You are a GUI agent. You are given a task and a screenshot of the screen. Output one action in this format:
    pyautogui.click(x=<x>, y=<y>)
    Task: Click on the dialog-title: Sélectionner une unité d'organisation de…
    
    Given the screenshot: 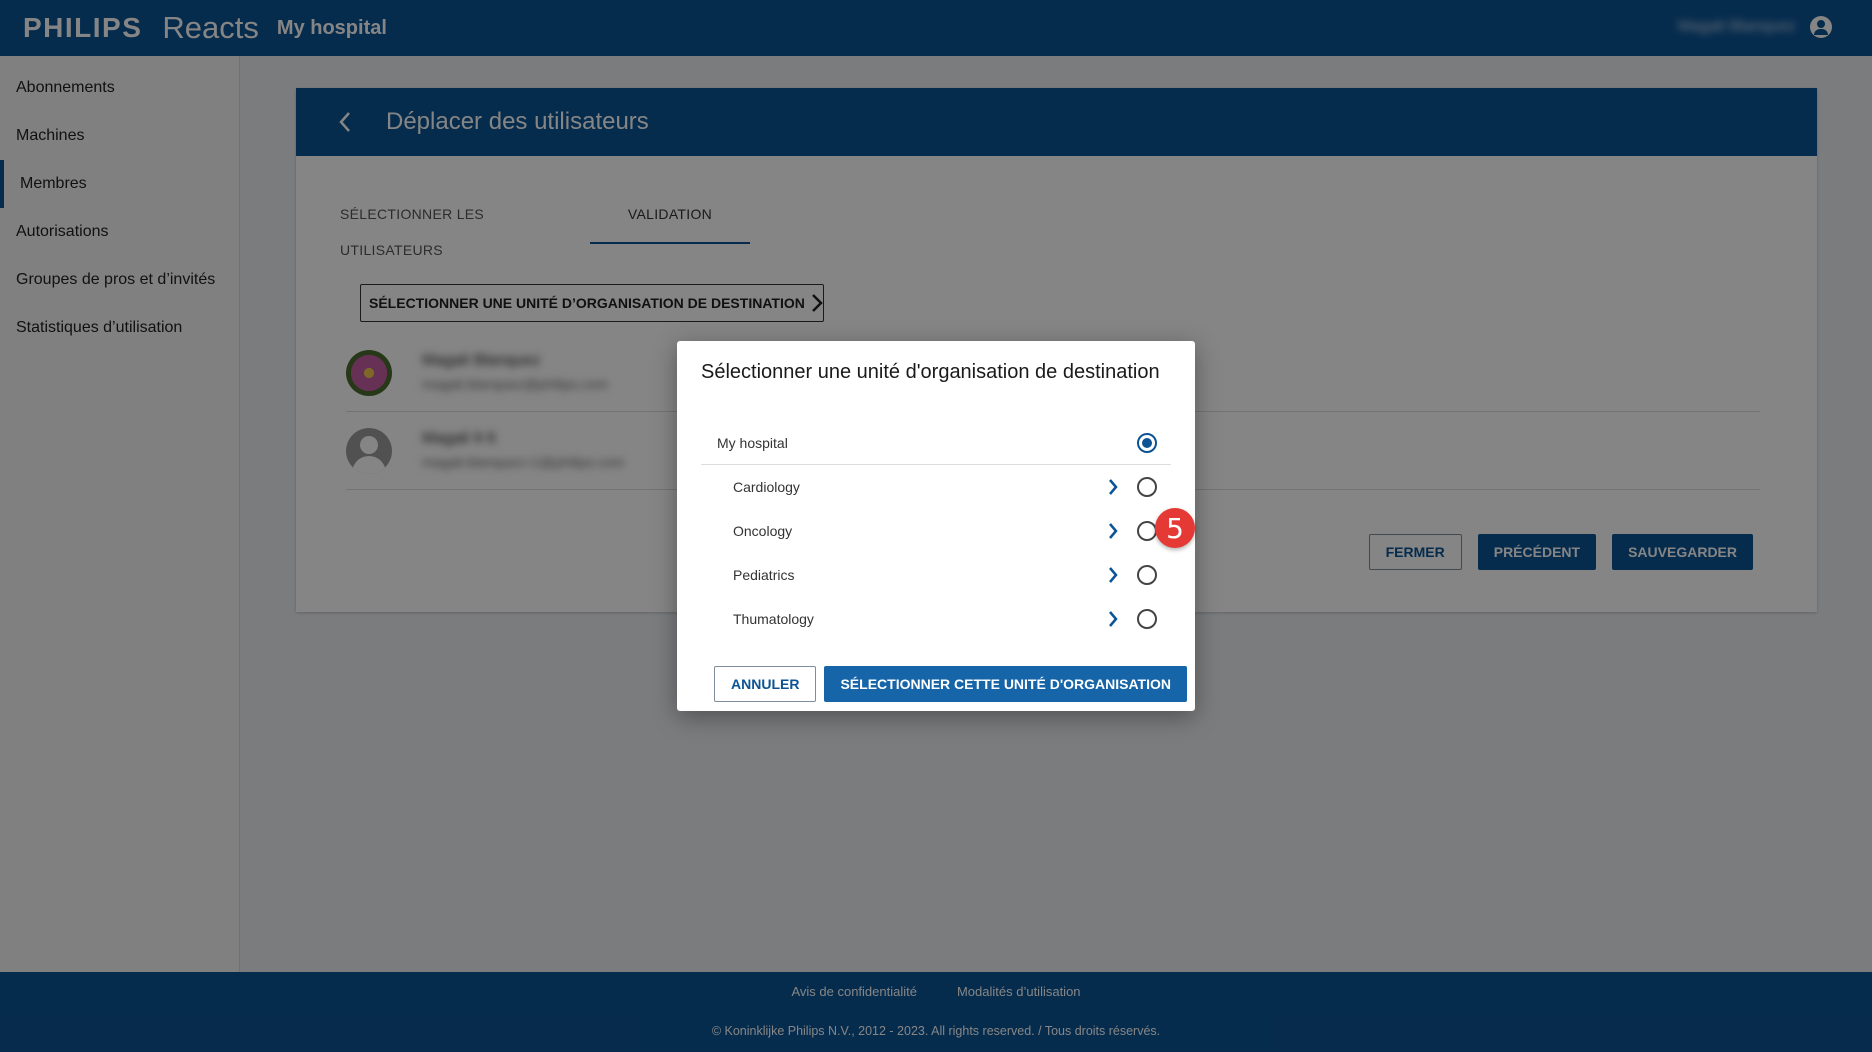 What is the action you would take?
    pyautogui.click(x=930, y=372)
    